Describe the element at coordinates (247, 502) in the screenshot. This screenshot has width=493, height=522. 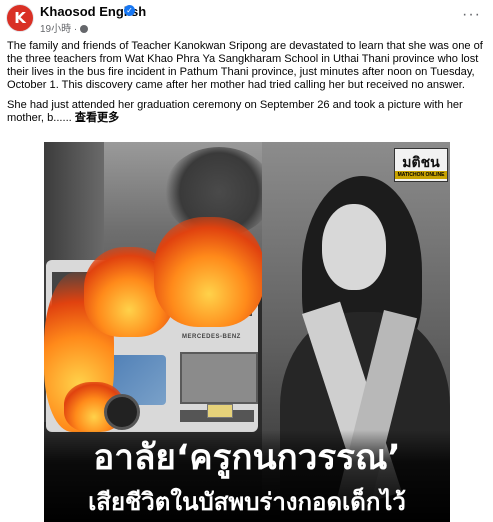
I see `image-headline-sub: เสียชีวิตในบัสพบร่างกอดเด็กไว้` at that location.